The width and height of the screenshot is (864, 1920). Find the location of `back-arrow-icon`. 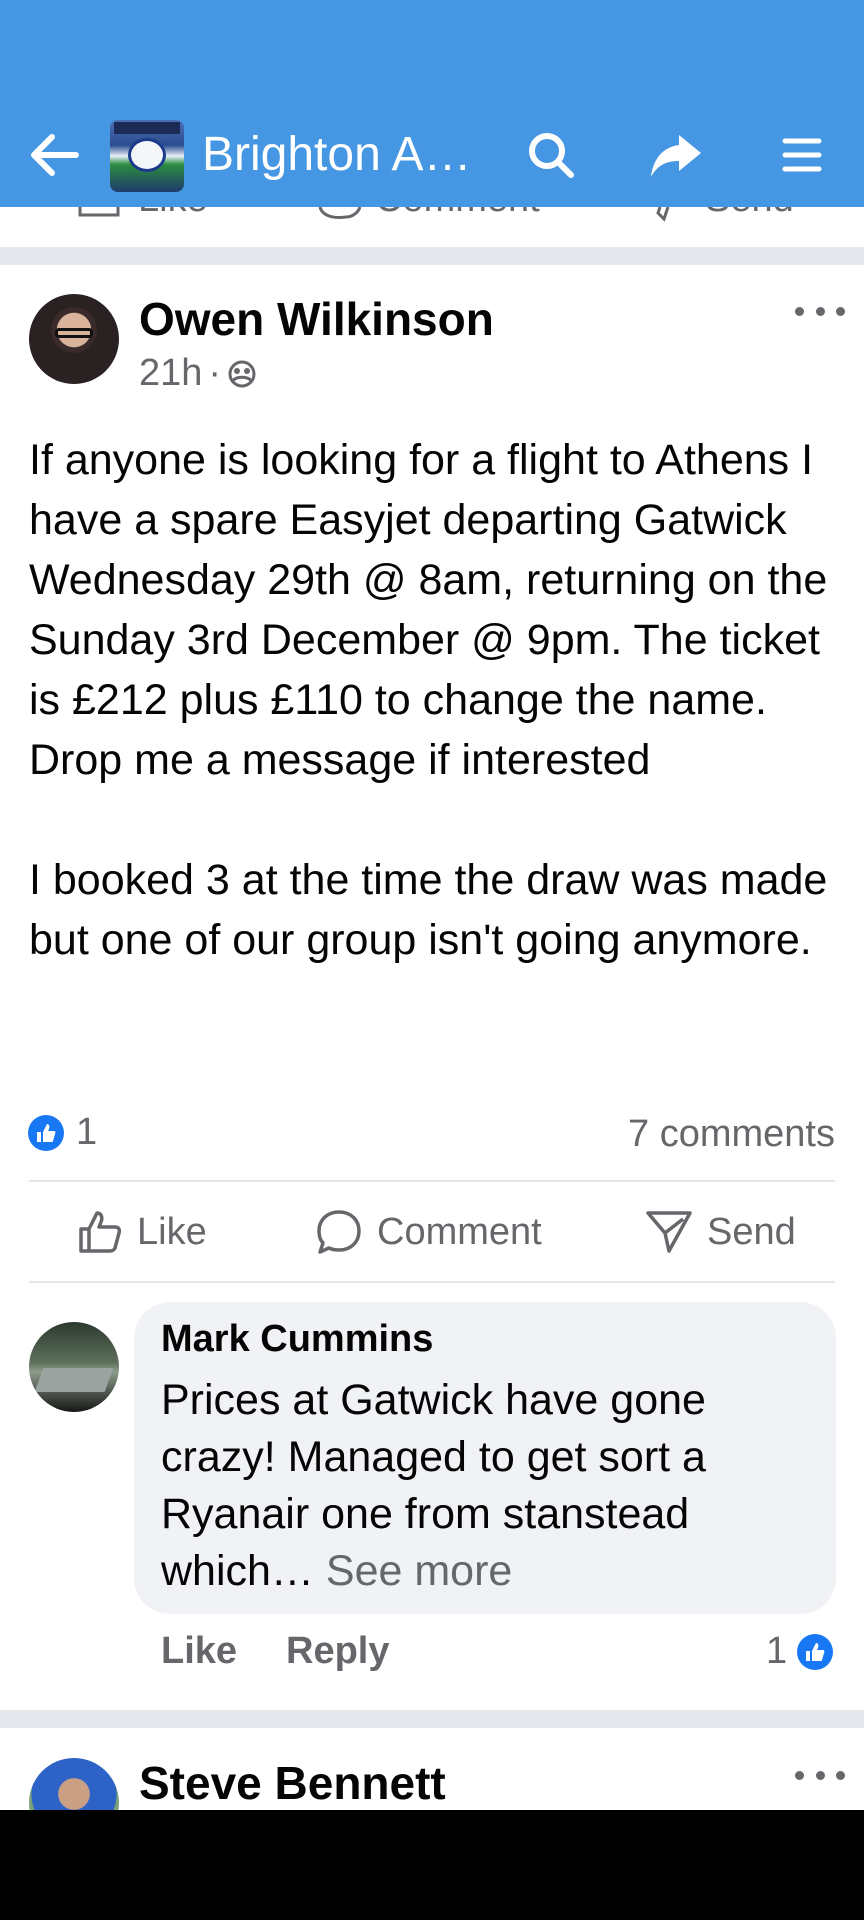

back-arrow-icon is located at coordinates (55, 155).